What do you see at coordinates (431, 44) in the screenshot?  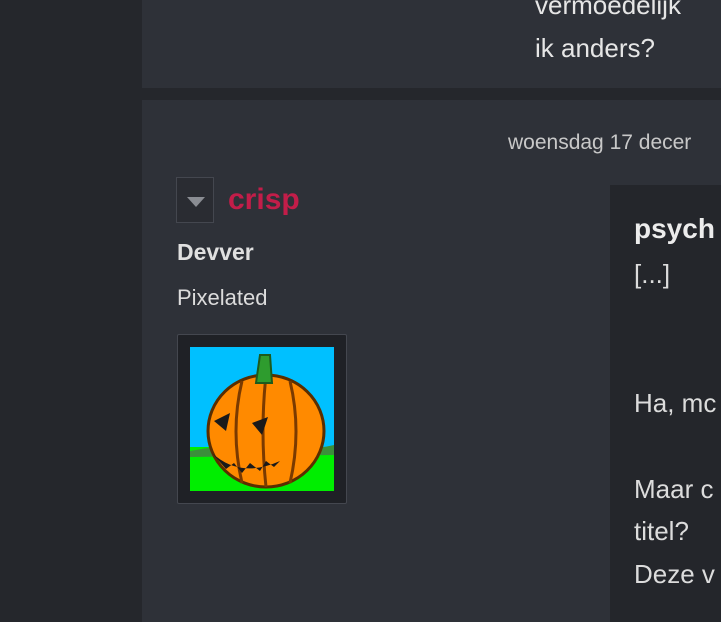 I see `previous-post: vermoedelijk ik anders?` at bounding box center [431, 44].